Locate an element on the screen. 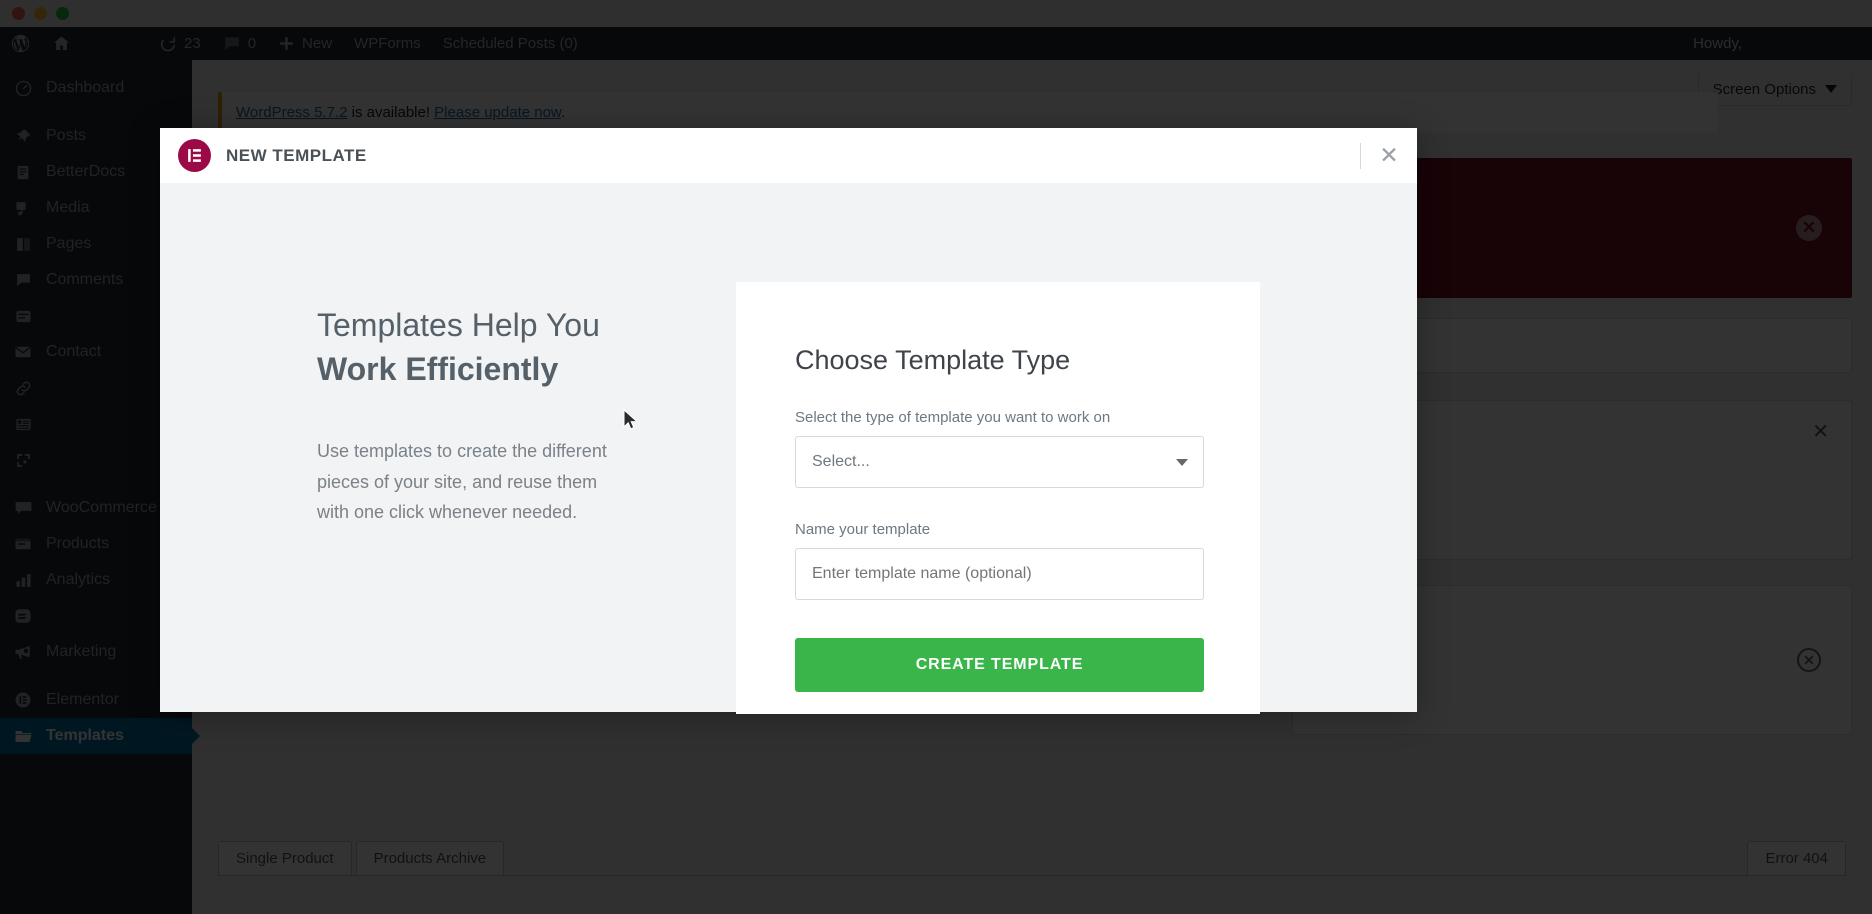 Image resolution: width=1872 pixels, height=914 pixels. elementor-logo-icon is located at coordinates (194, 155).